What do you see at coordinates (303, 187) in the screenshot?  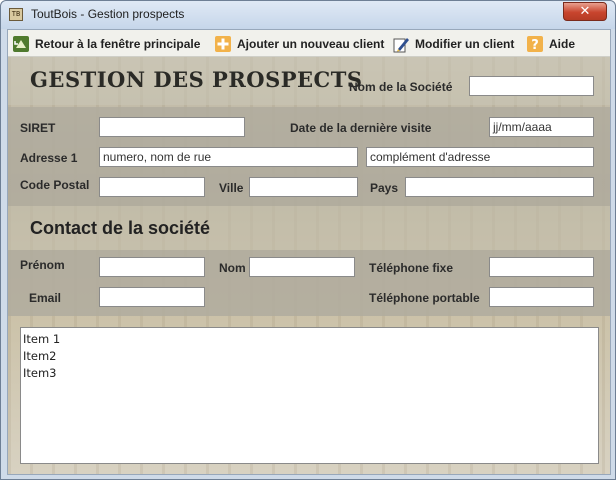 I see `city-input` at bounding box center [303, 187].